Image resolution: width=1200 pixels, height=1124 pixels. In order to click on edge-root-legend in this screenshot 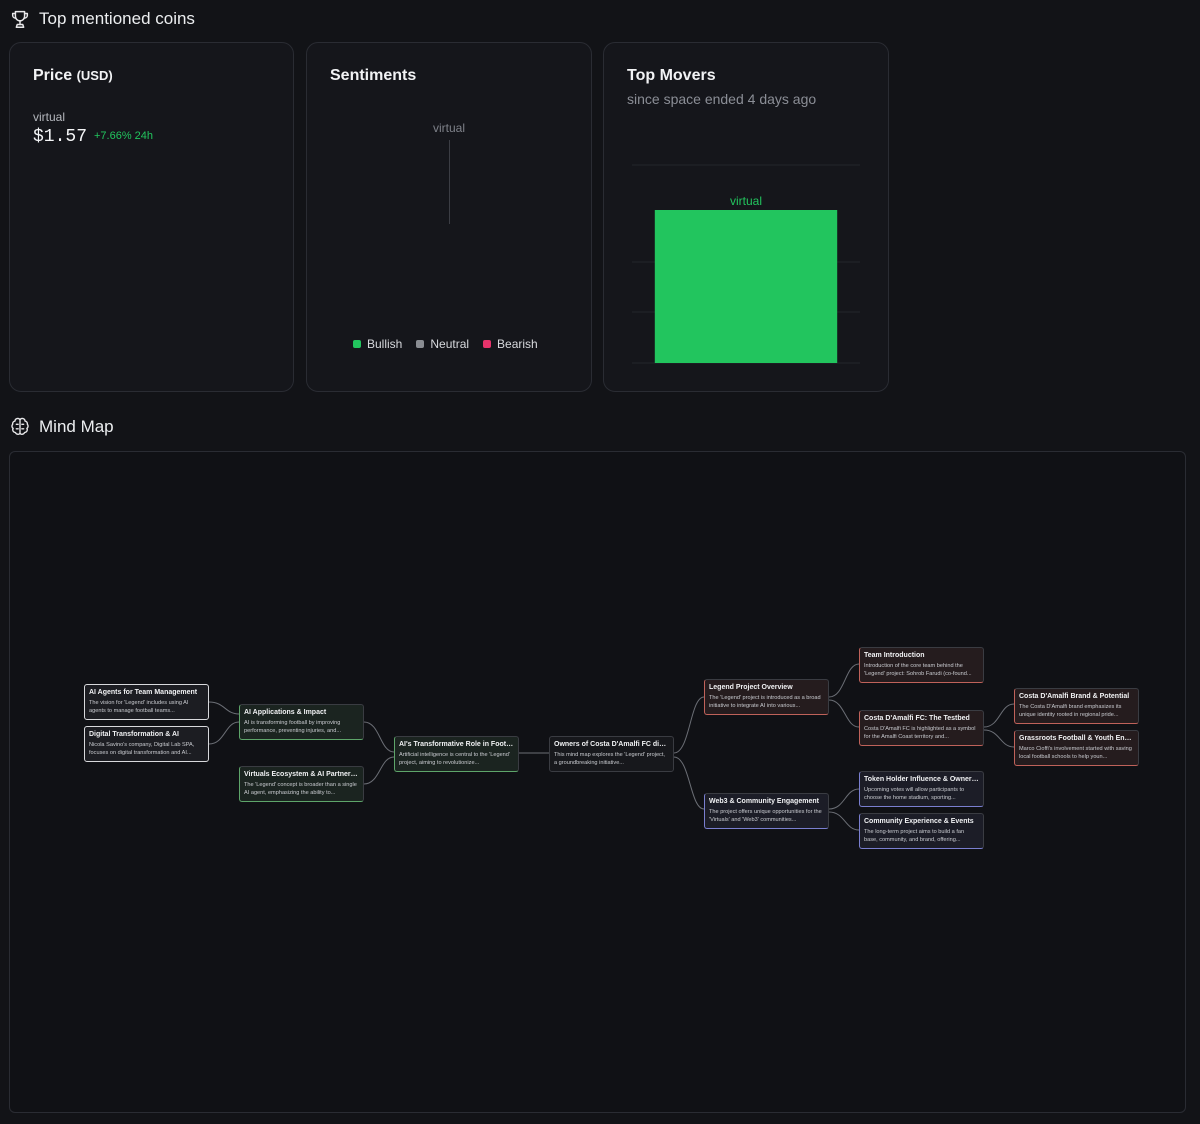, I will do `click(689, 725)`.